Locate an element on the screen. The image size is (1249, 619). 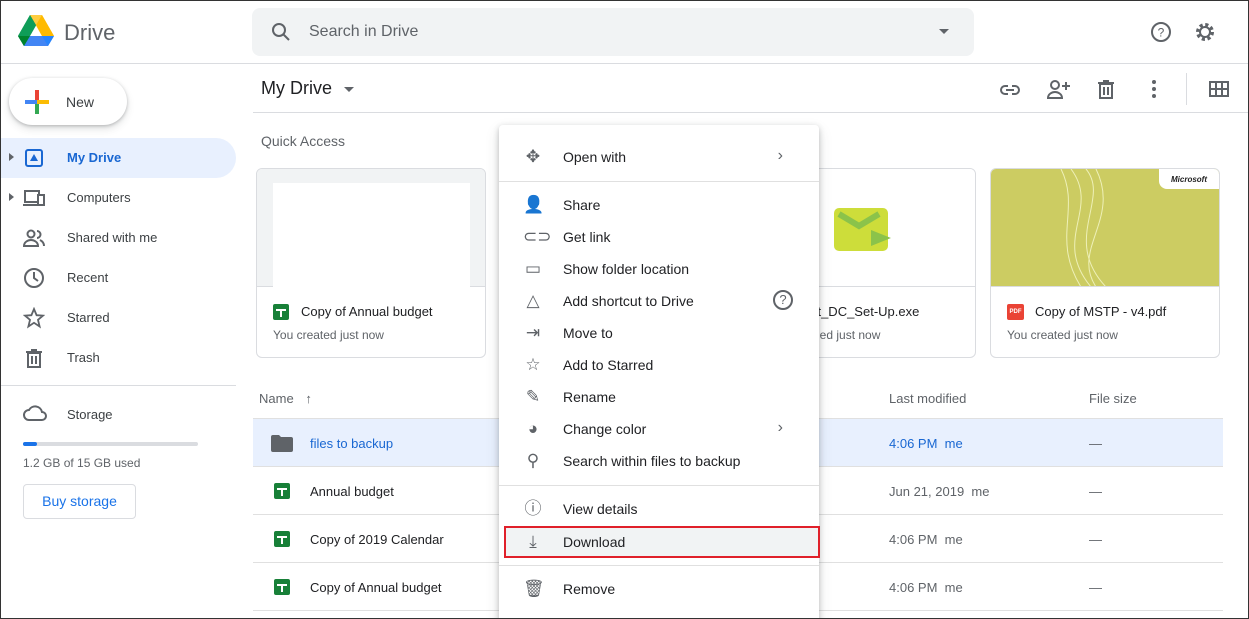
menu-item-rename: ✎ Rename is located at coordinates (659, 397).